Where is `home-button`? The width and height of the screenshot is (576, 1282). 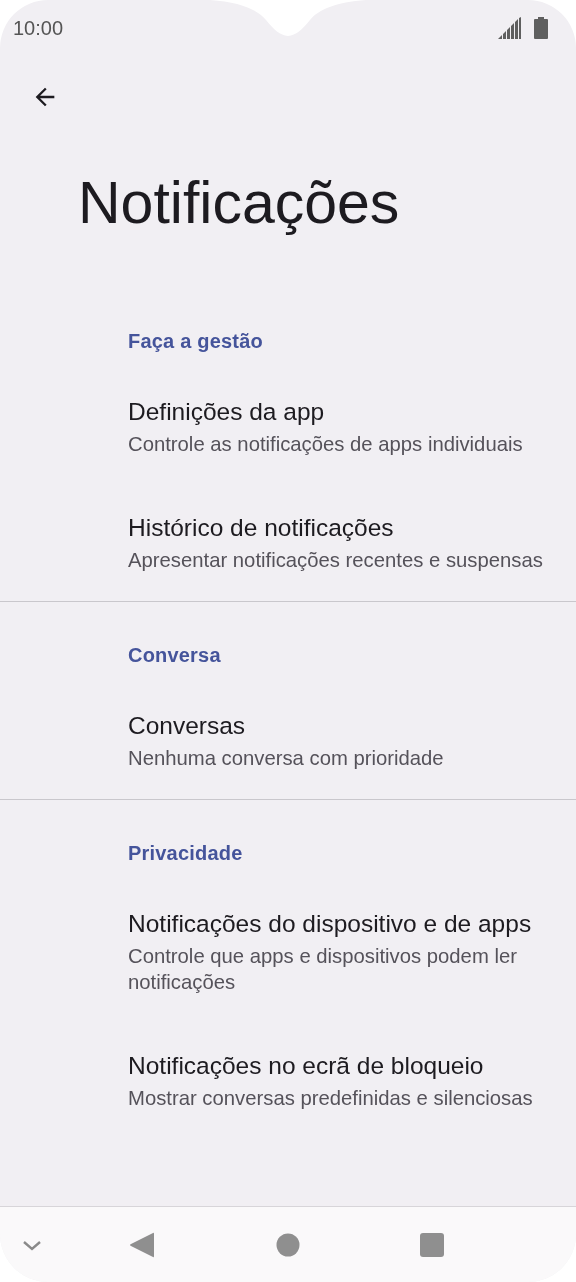
home-button is located at coordinates (288, 1245).